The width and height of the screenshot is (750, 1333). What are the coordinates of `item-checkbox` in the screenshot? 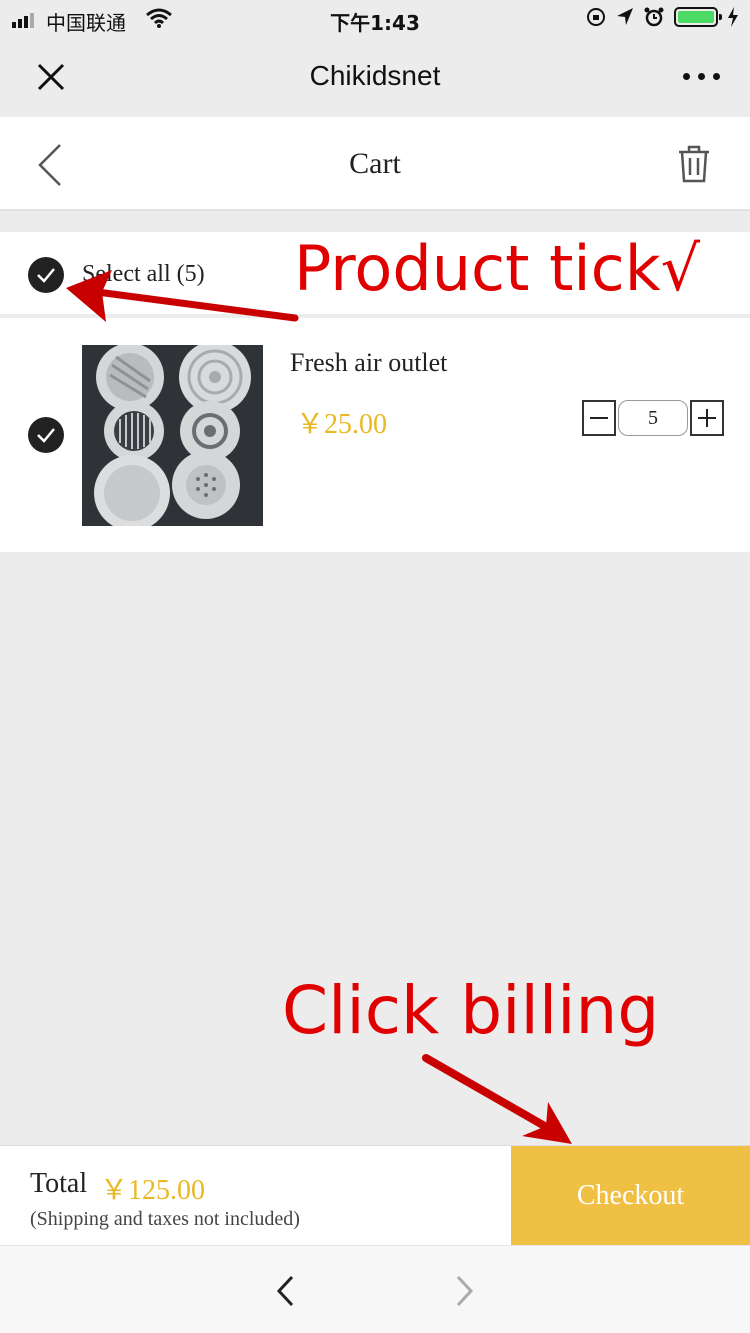 It's located at (46, 435).